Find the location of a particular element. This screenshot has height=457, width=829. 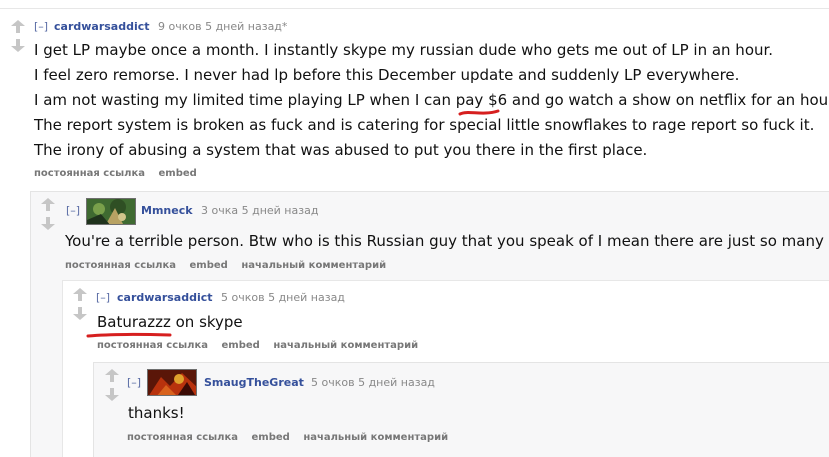

comment-body: thanks! is located at coordinates (156, 413).